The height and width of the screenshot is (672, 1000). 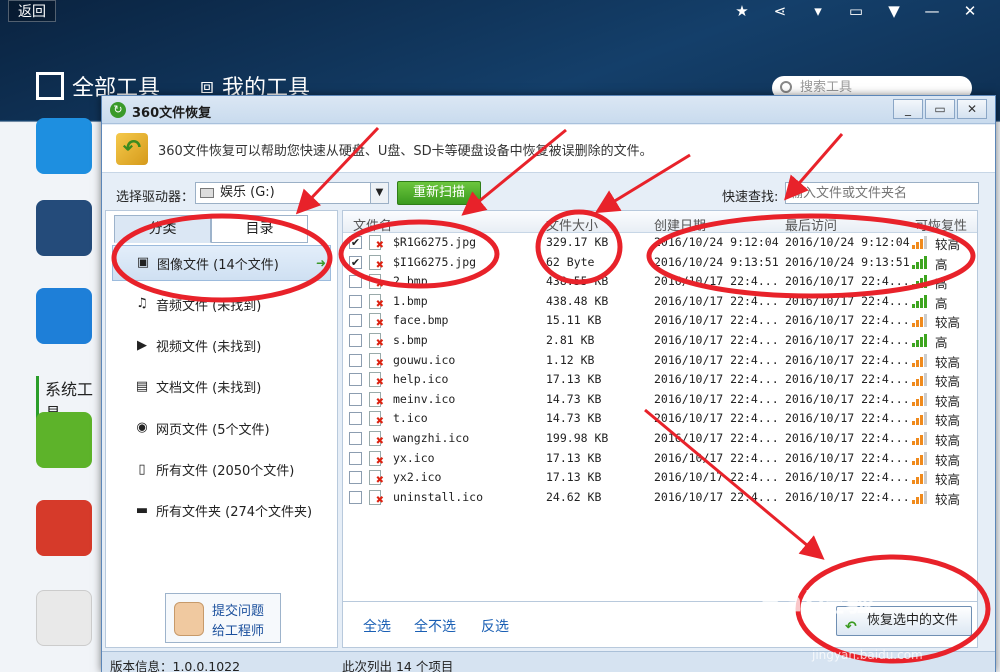 I want to click on category-item: ▯ 所有文件 (2050个文件), so click(x=221, y=470).